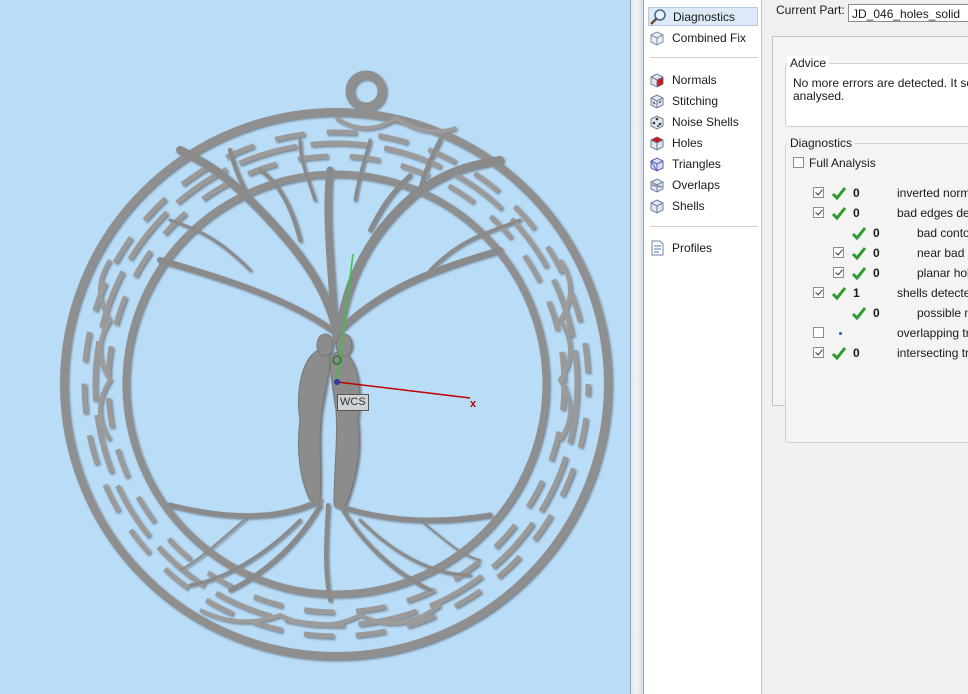 Image resolution: width=968 pixels, height=694 pixels. What do you see at coordinates (932, 333) in the screenshot?
I see `overlapping-triangles-label: overlapping tria` at bounding box center [932, 333].